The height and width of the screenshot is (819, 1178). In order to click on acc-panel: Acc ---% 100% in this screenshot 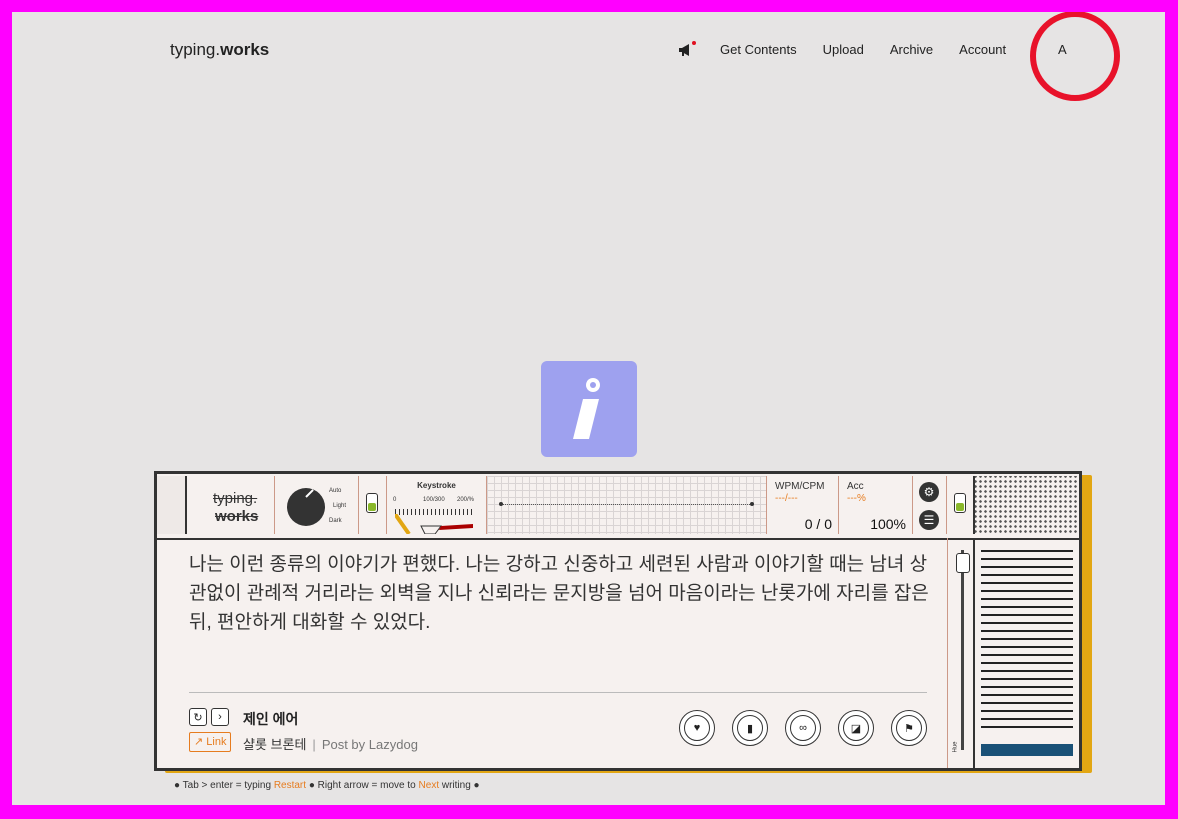, I will do `click(876, 505)`.